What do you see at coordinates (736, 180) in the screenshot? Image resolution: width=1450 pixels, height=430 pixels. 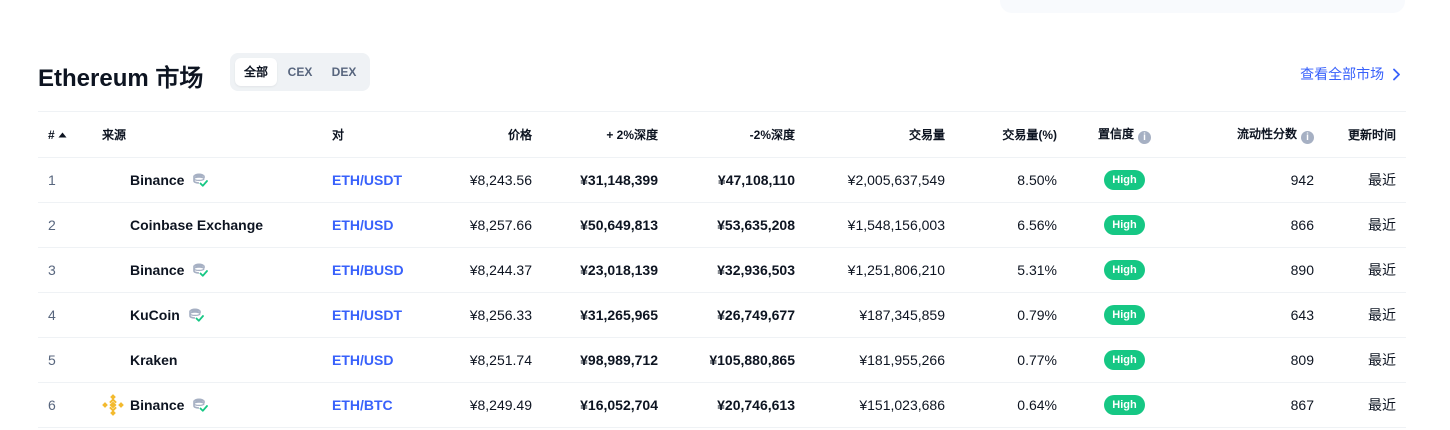 I see `depth-minus-cell: ¥47,108,110` at bounding box center [736, 180].